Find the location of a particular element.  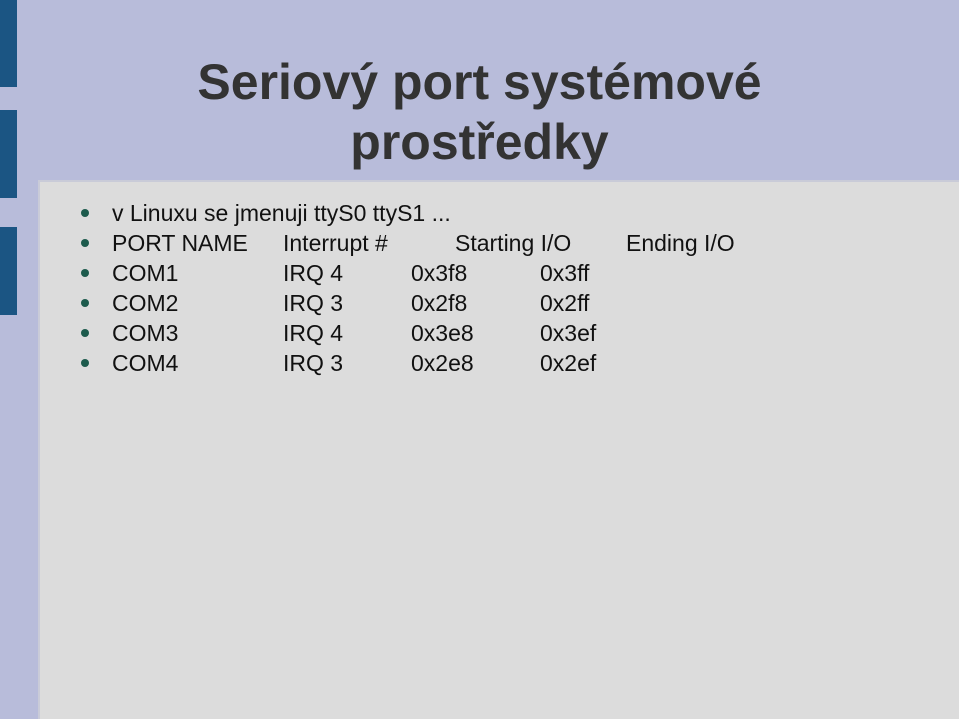

ending-io: 0x2ef is located at coordinates (568, 363).